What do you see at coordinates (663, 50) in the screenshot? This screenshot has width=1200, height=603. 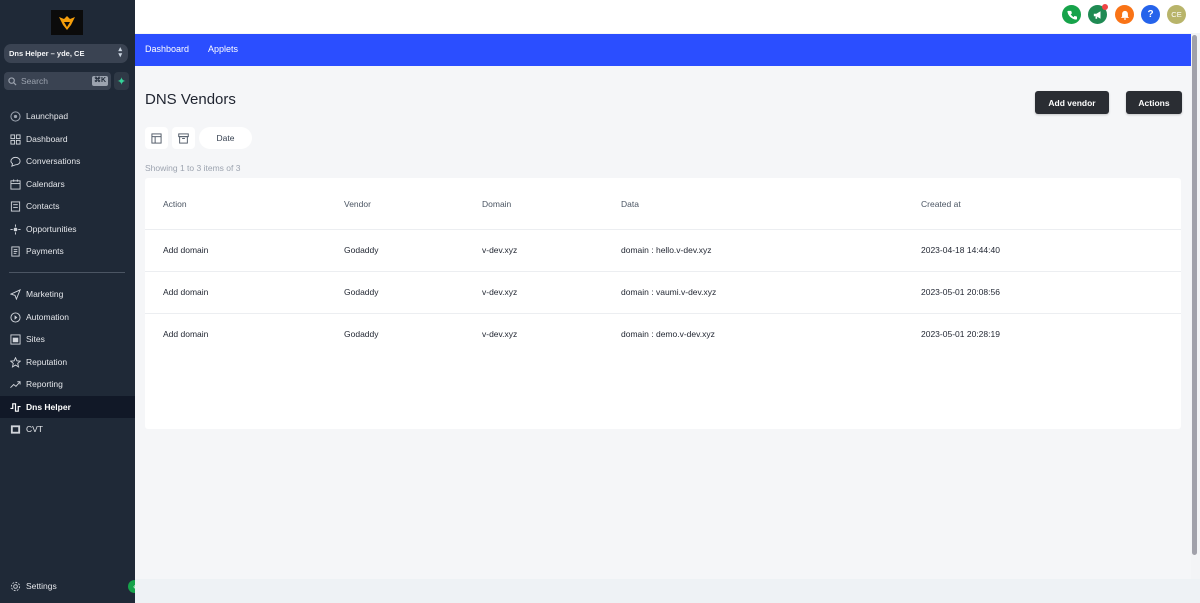 I see `secondary-nav: Dashboard Applets` at bounding box center [663, 50].